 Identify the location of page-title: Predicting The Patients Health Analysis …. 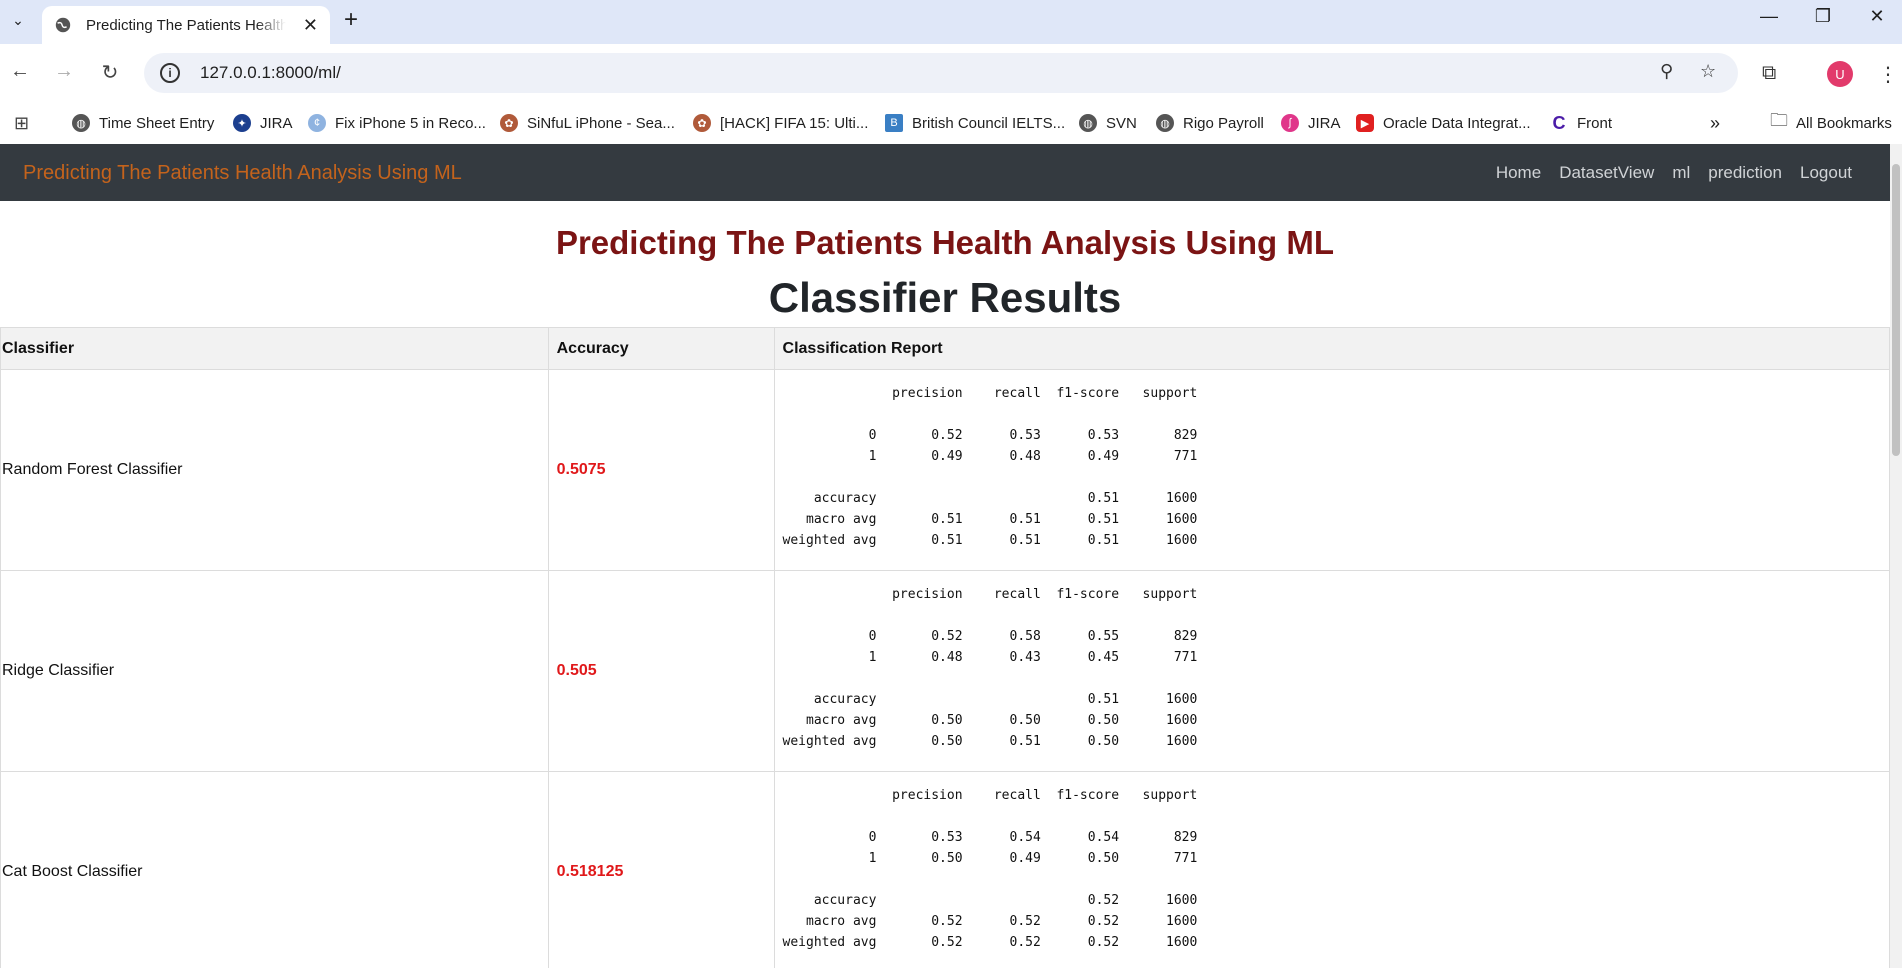
(945, 242).